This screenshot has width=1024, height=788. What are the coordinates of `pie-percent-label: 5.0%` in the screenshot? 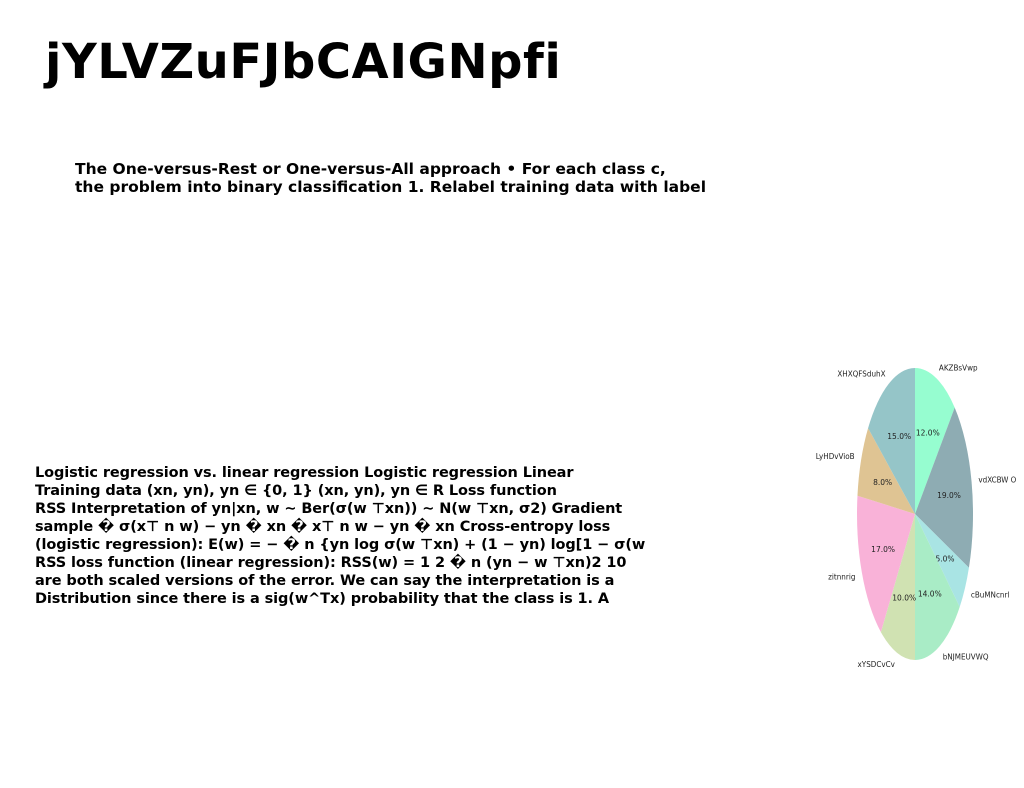 It's located at (944, 559).